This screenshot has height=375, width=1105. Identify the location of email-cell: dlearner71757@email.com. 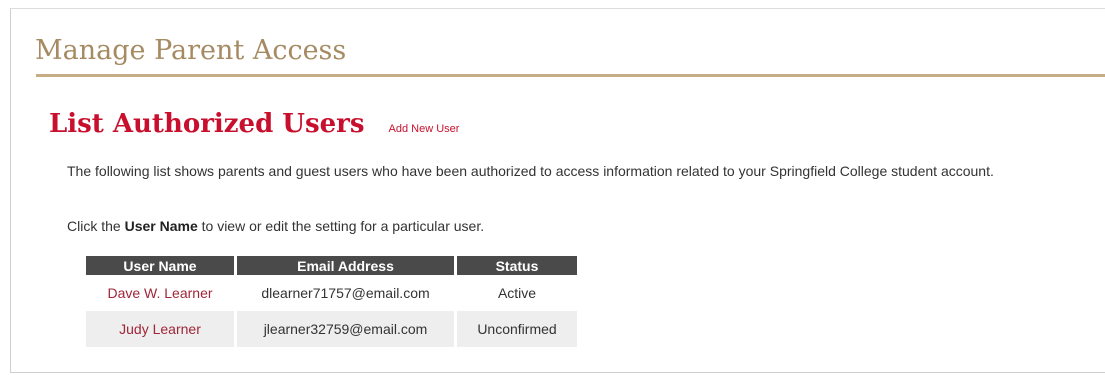
(345, 293).